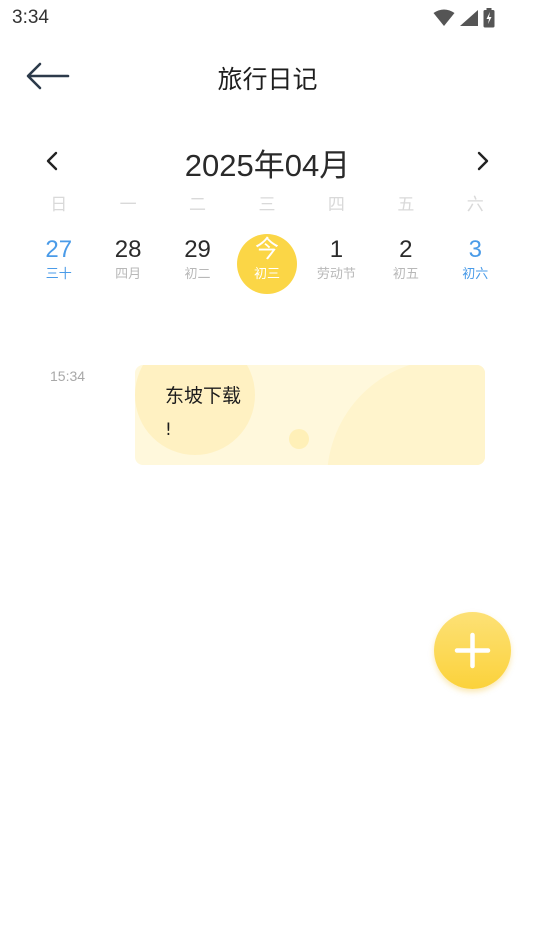 This screenshot has width=535, height=951. Describe the element at coordinates (59, 205) in the screenshot. I see `weekday-label: 日` at that location.